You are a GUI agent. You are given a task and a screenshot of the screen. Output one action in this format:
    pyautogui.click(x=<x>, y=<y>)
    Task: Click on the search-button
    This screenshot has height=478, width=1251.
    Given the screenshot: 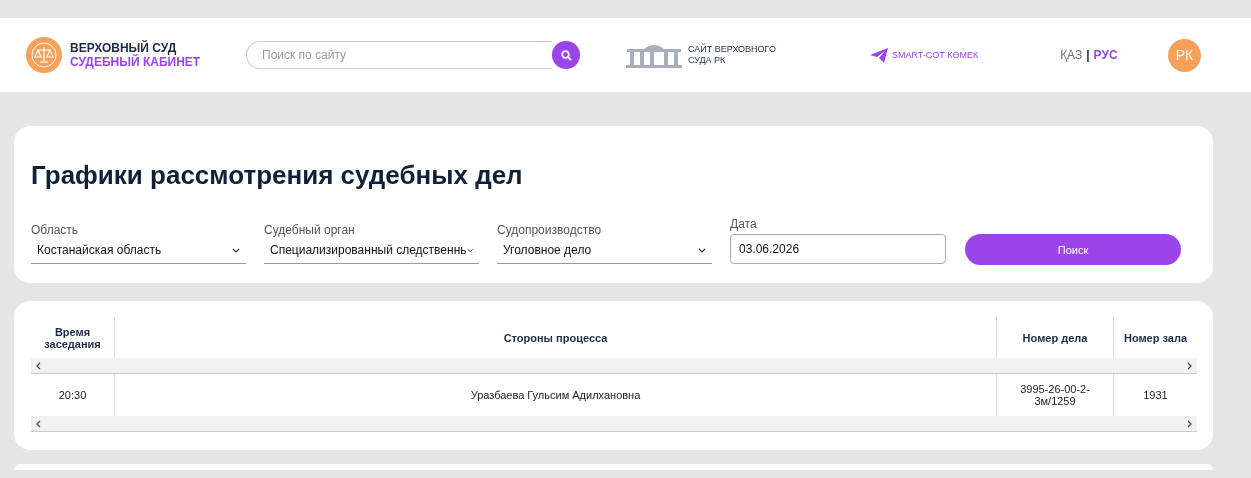 What is the action you would take?
    pyautogui.click(x=566, y=55)
    